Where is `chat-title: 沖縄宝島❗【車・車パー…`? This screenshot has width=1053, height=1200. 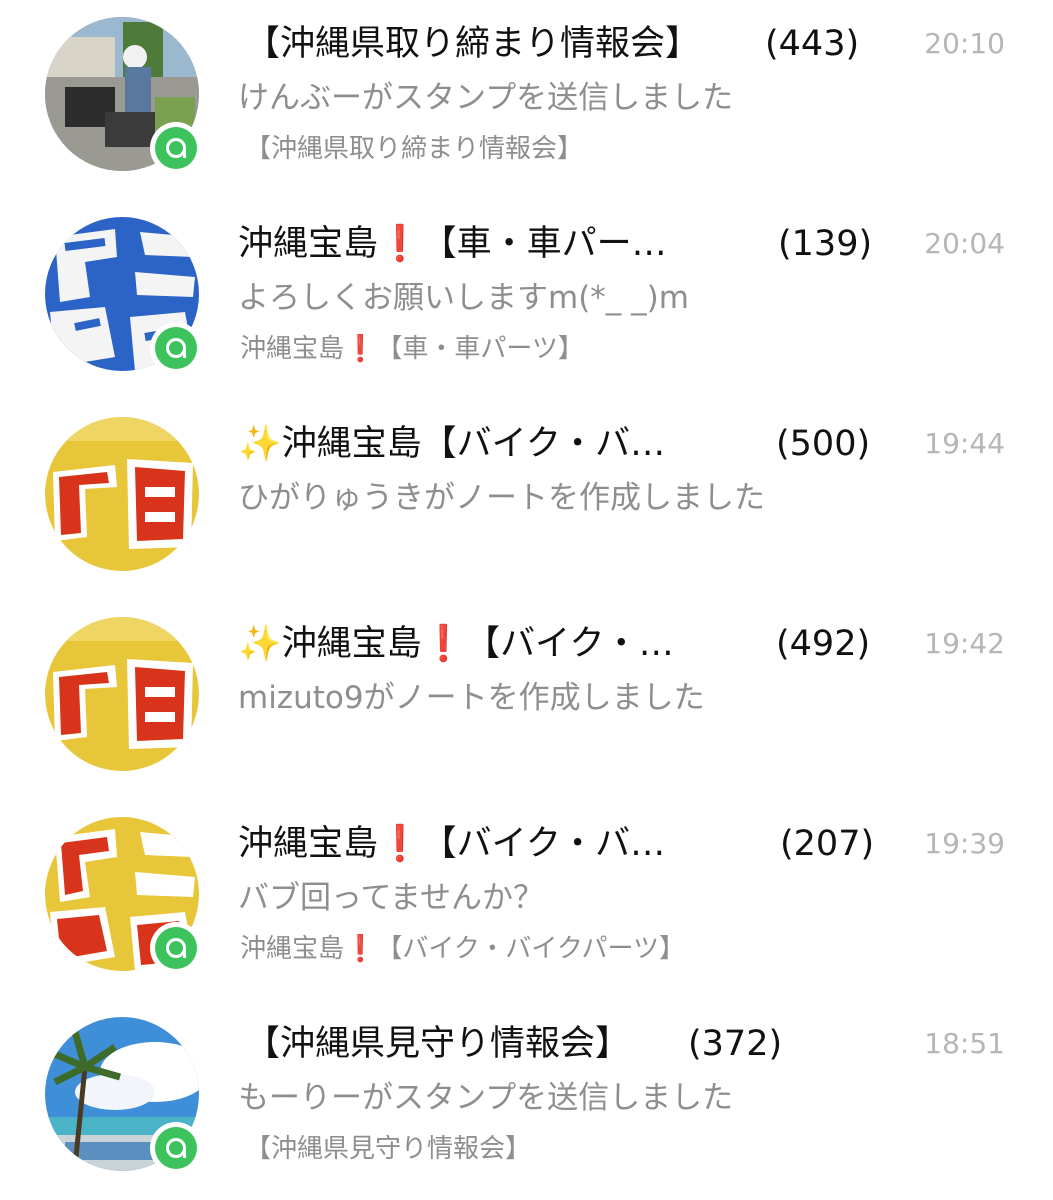 chat-title: 沖縄宝島❗【車・車パー… is located at coordinates (452, 244).